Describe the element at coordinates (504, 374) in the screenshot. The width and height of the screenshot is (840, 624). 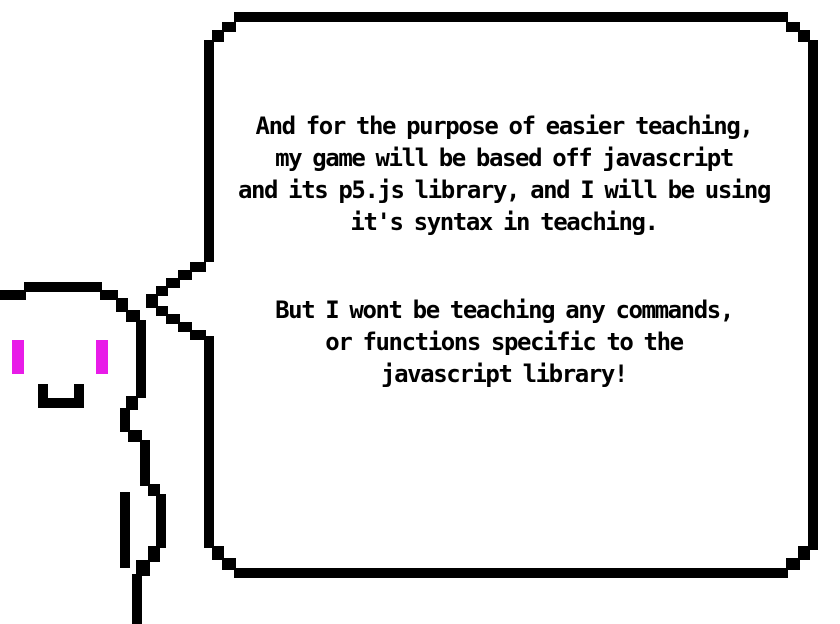
I see `dialog-line: javascript library!` at that location.